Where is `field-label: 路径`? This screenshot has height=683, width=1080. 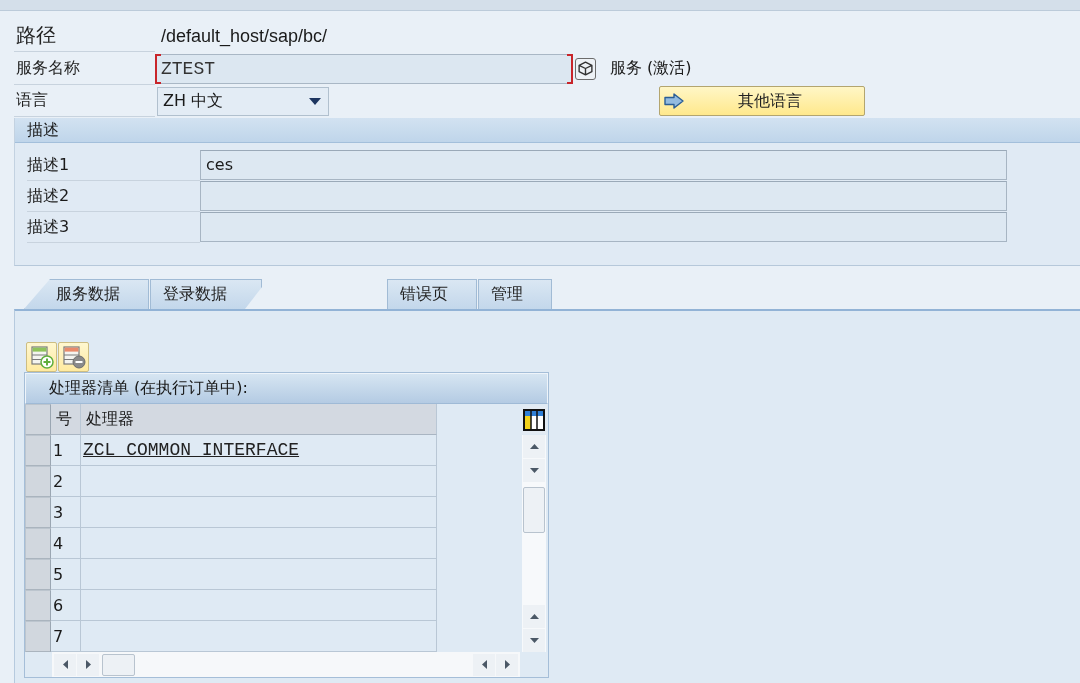 field-label: 路径 is located at coordinates (35, 35).